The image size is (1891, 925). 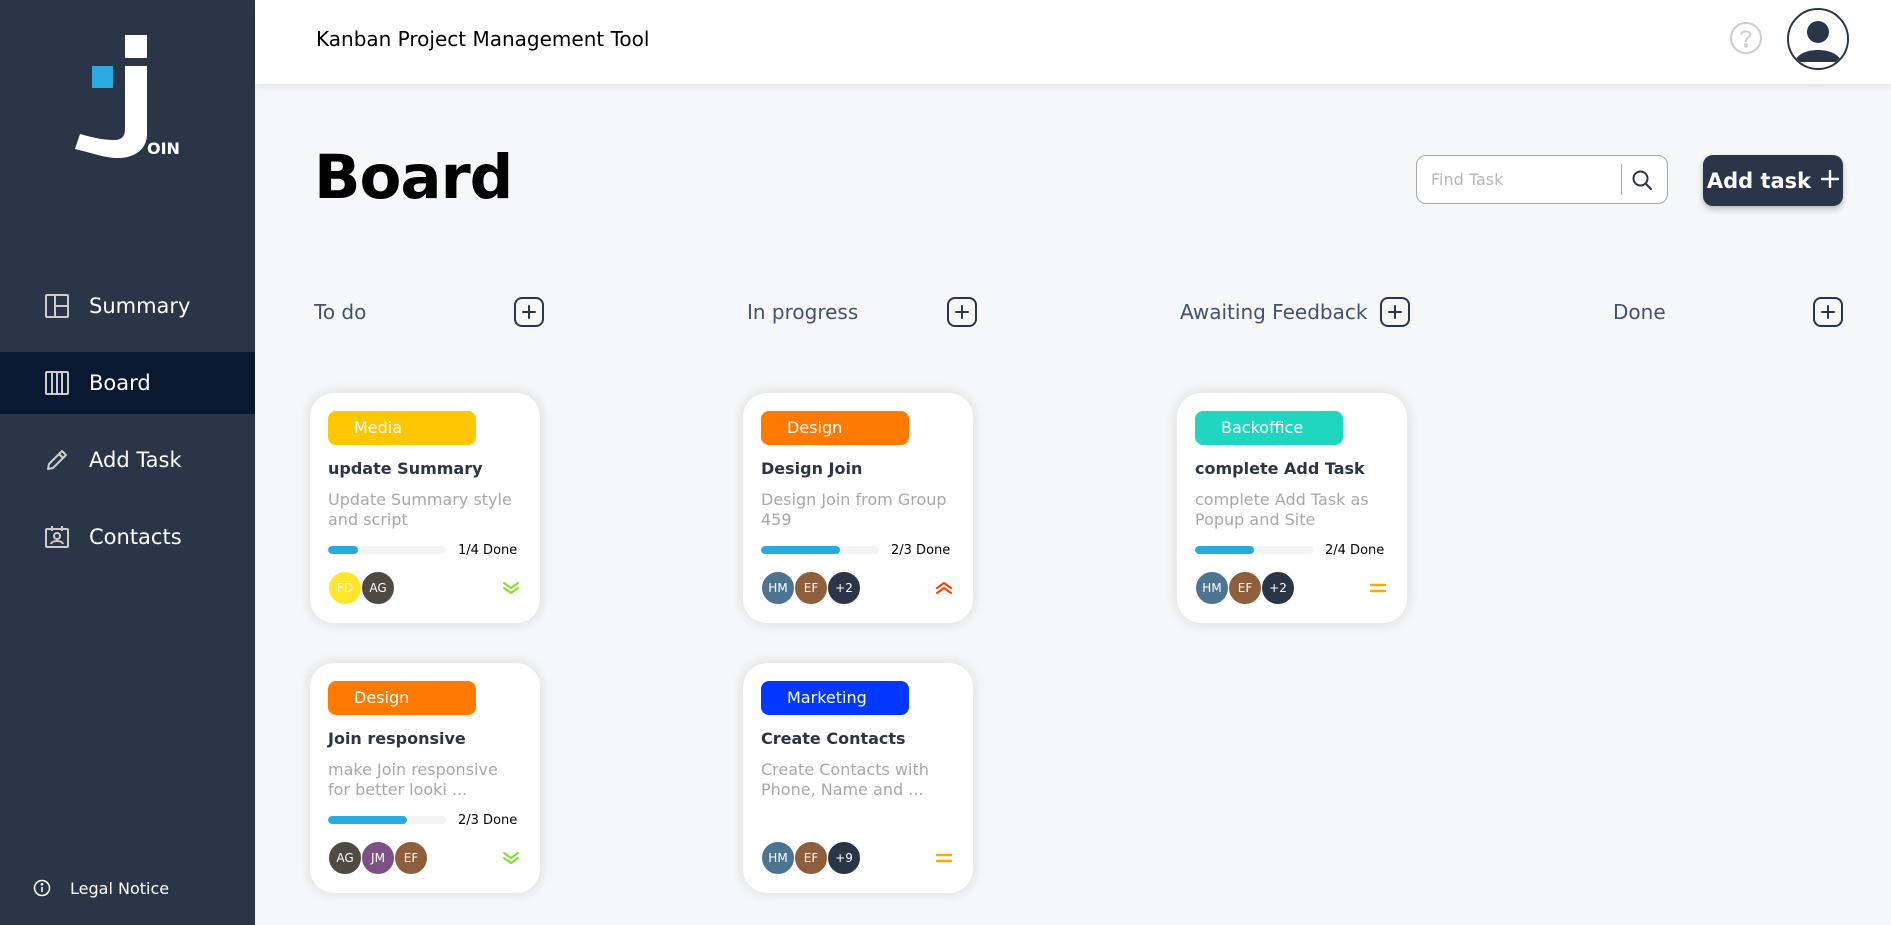 I want to click on category-tag: Backoffice, so click(x=1269, y=428).